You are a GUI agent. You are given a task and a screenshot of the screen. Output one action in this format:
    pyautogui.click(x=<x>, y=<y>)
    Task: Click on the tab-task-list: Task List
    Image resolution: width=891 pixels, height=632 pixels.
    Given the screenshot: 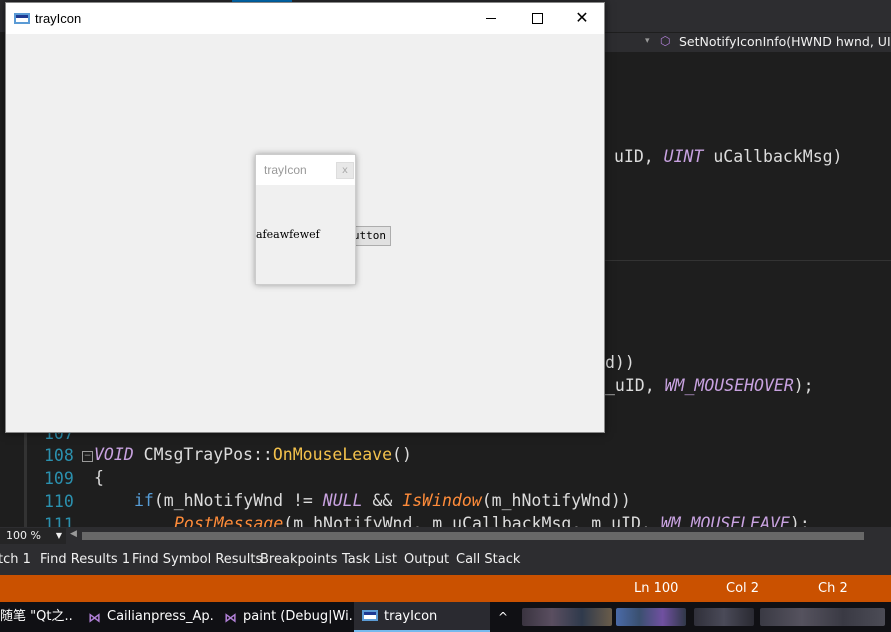 What is the action you would take?
    pyautogui.click(x=369, y=559)
    